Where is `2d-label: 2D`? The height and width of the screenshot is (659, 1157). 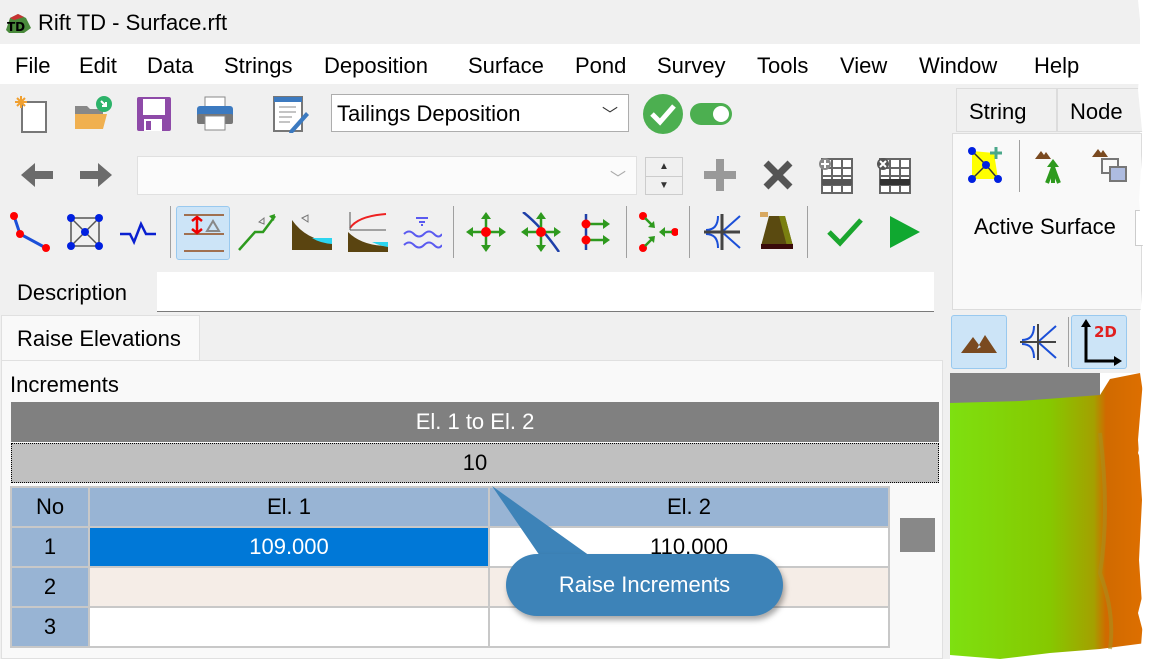 2d-label: 2D is located at coordinates (1105, 332).